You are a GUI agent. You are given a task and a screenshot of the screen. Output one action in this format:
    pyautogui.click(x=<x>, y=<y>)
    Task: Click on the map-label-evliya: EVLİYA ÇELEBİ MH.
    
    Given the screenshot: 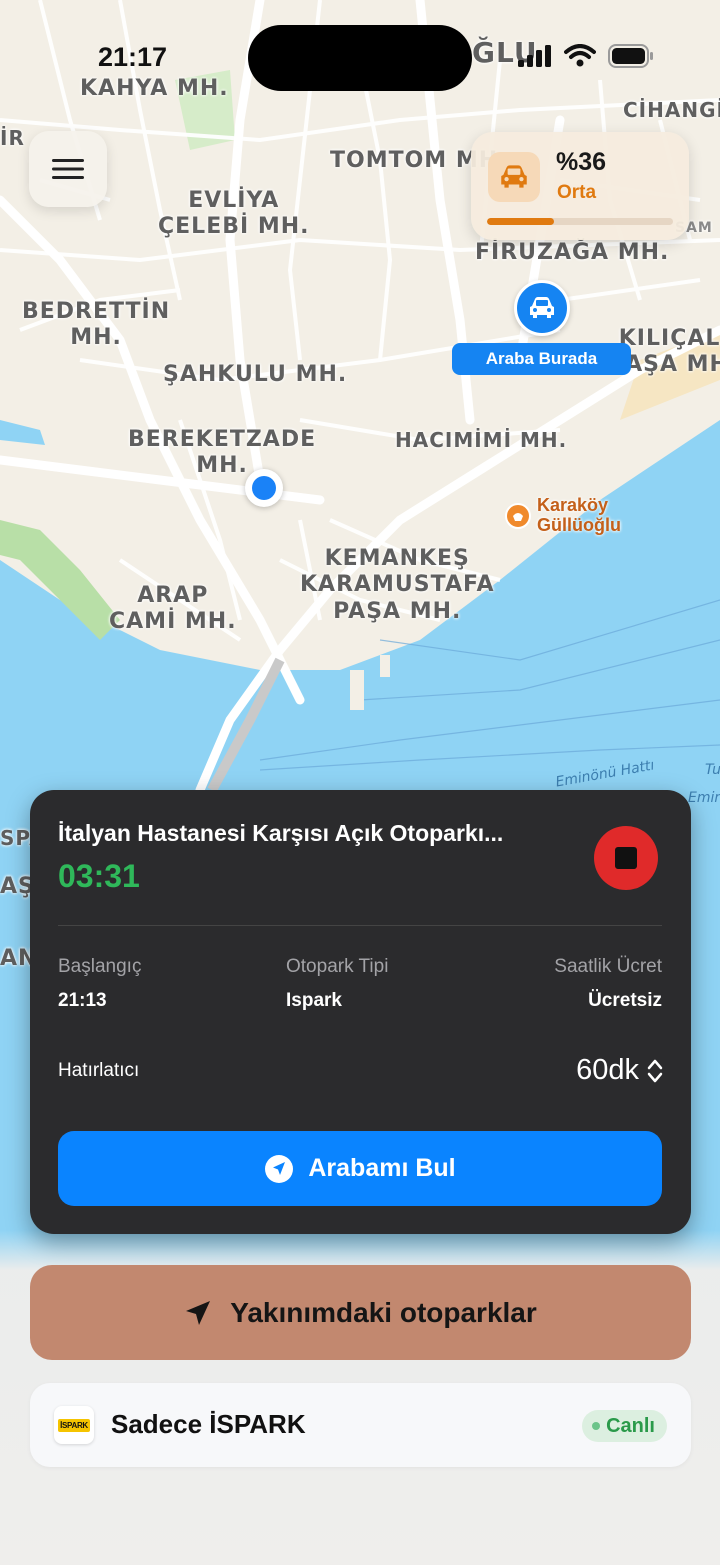 What is the action you would take?
    pyautogui.click(x=234, y=214)
    